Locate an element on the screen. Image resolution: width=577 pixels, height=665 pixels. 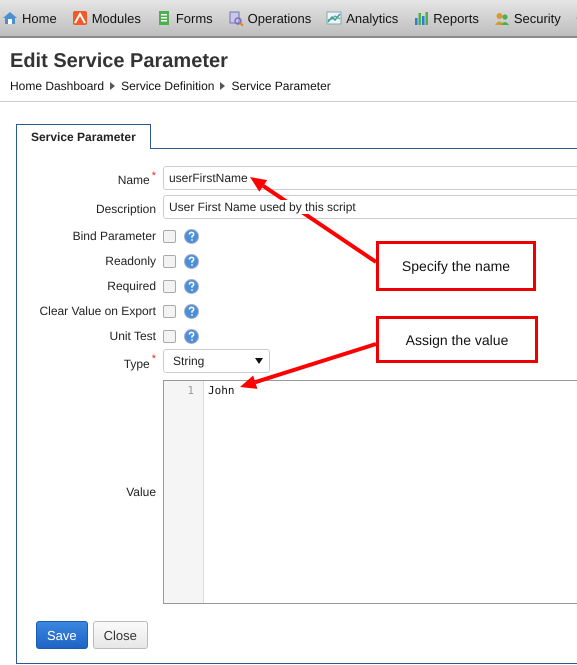
breadcrumb-link: Home Dashboard is located at coordinates (57, 86).